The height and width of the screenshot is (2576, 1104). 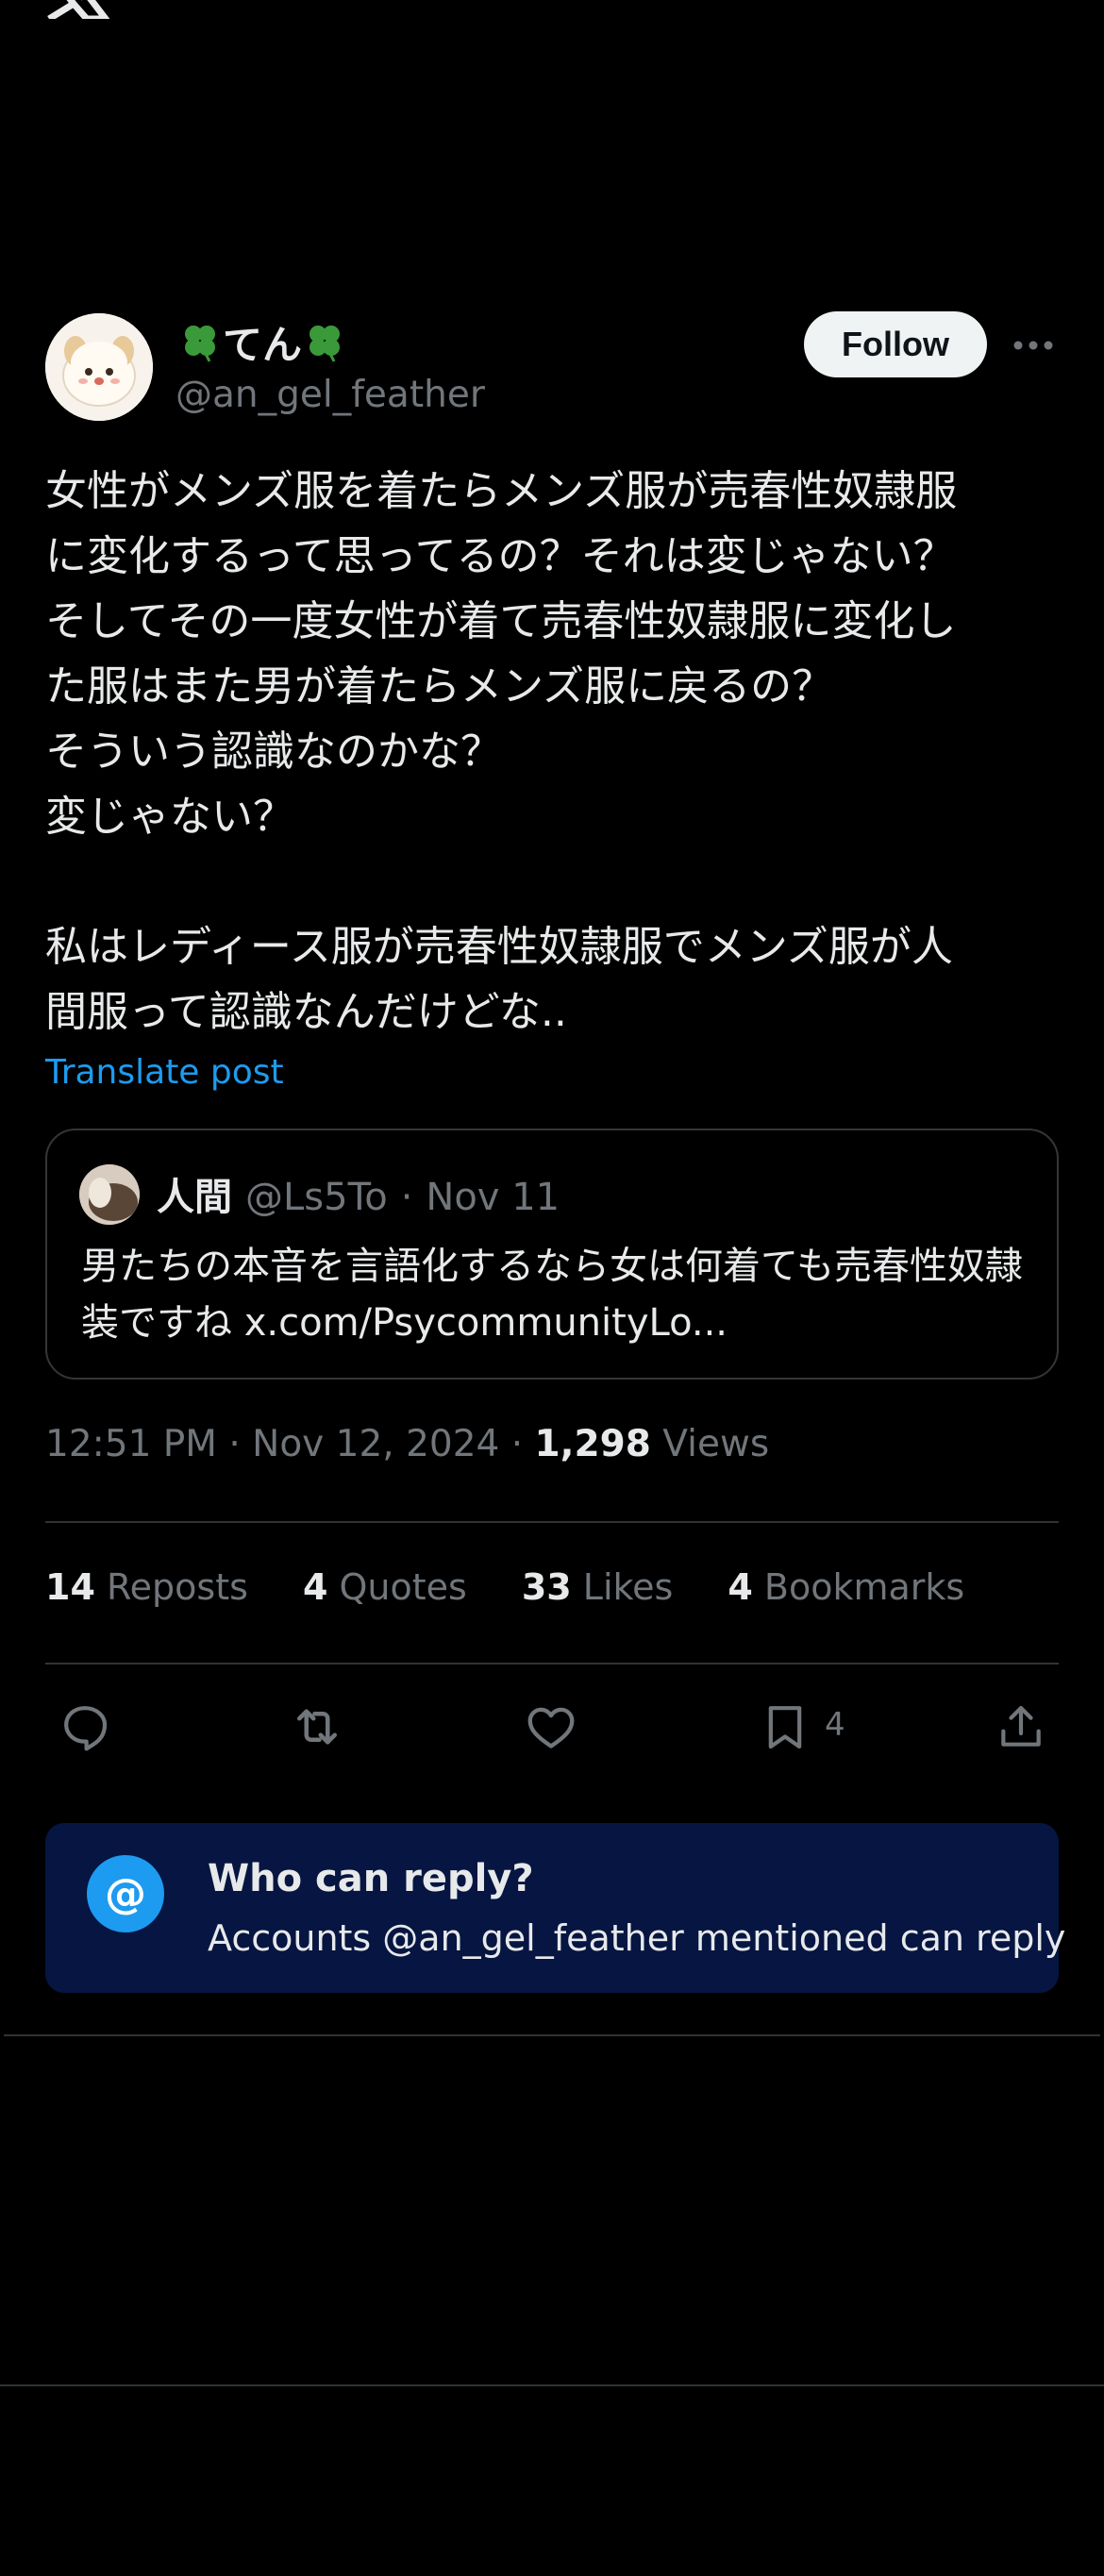 What do you see at coordinates (1033, 345) in the screenshot?
I see `more-icon` at bounding box center [1033, 345].